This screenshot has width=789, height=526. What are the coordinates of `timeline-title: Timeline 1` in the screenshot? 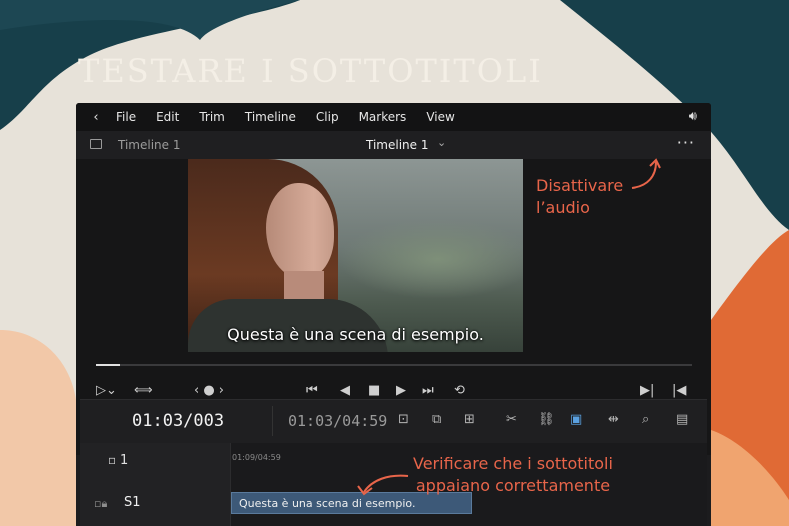 It's located at (397, 145).